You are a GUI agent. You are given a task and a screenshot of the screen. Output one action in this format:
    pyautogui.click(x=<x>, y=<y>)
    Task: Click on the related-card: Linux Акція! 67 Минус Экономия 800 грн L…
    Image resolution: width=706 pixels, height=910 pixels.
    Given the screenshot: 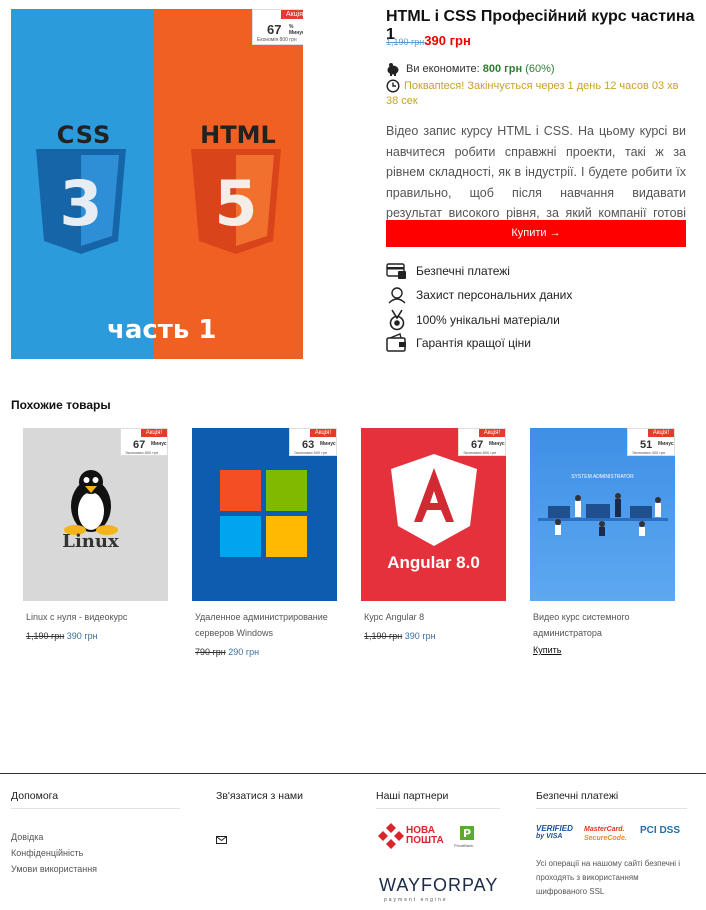 What is the action you would take?
    pyautogui.click(x=95, y=534)
    